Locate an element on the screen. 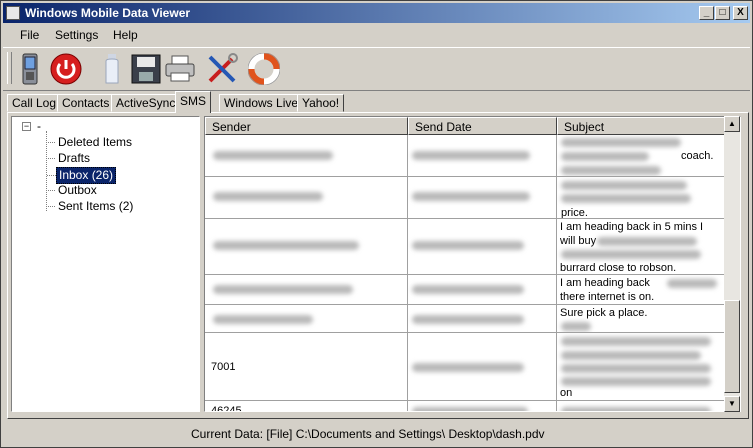 This screenshot has height=448, width=753. sender-cell: 46245 is located at coordinates (306, 406).